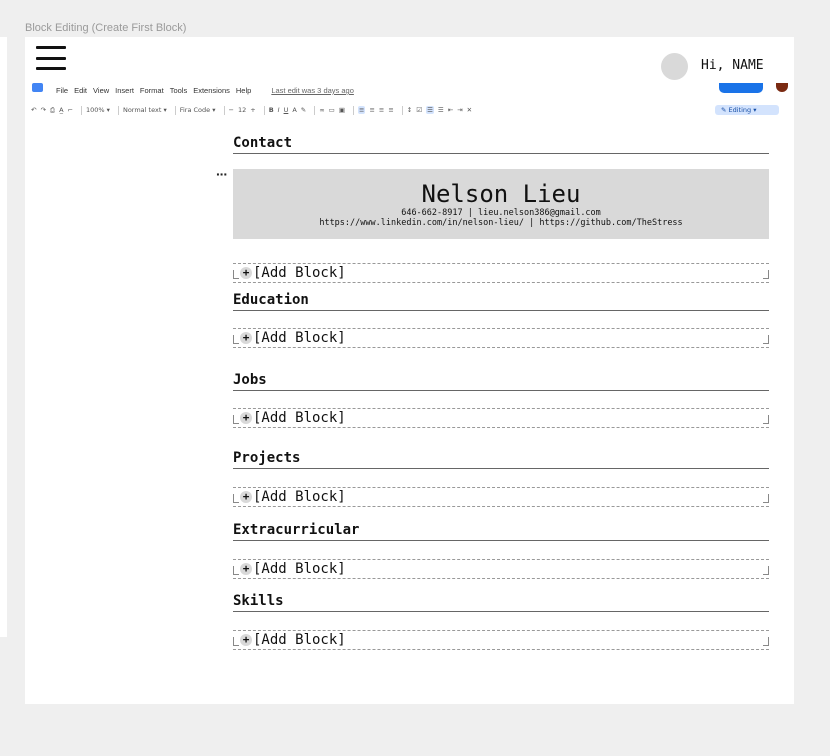  Describe the element at coordinates (231, 110) in the screenshot. I see `font-size-decrease-icon: −` at that location.